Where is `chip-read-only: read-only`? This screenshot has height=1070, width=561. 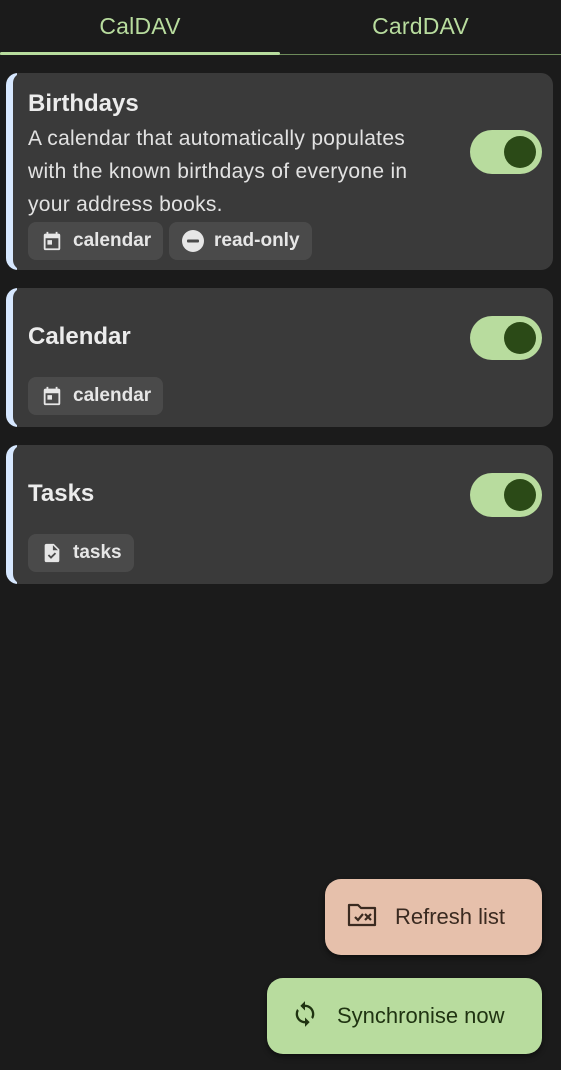
chip-read-only: read-only is located at coordinates (240, 241).